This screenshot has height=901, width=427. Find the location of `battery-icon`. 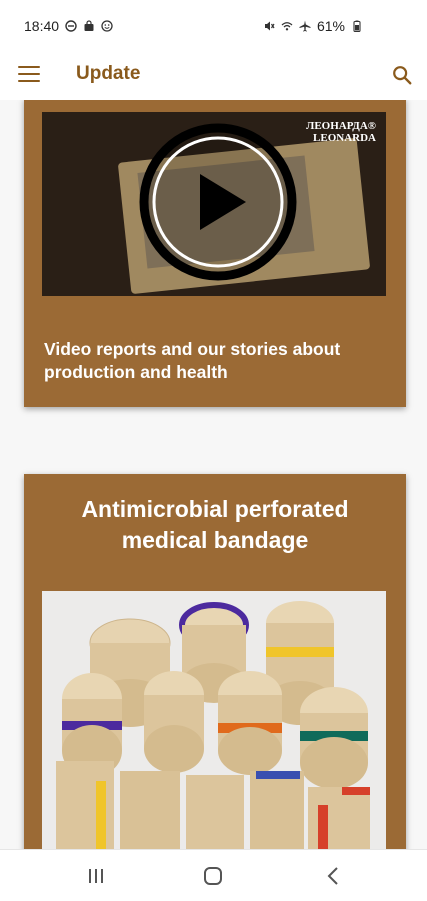

battery-icon is located at coordinates (357, 26).